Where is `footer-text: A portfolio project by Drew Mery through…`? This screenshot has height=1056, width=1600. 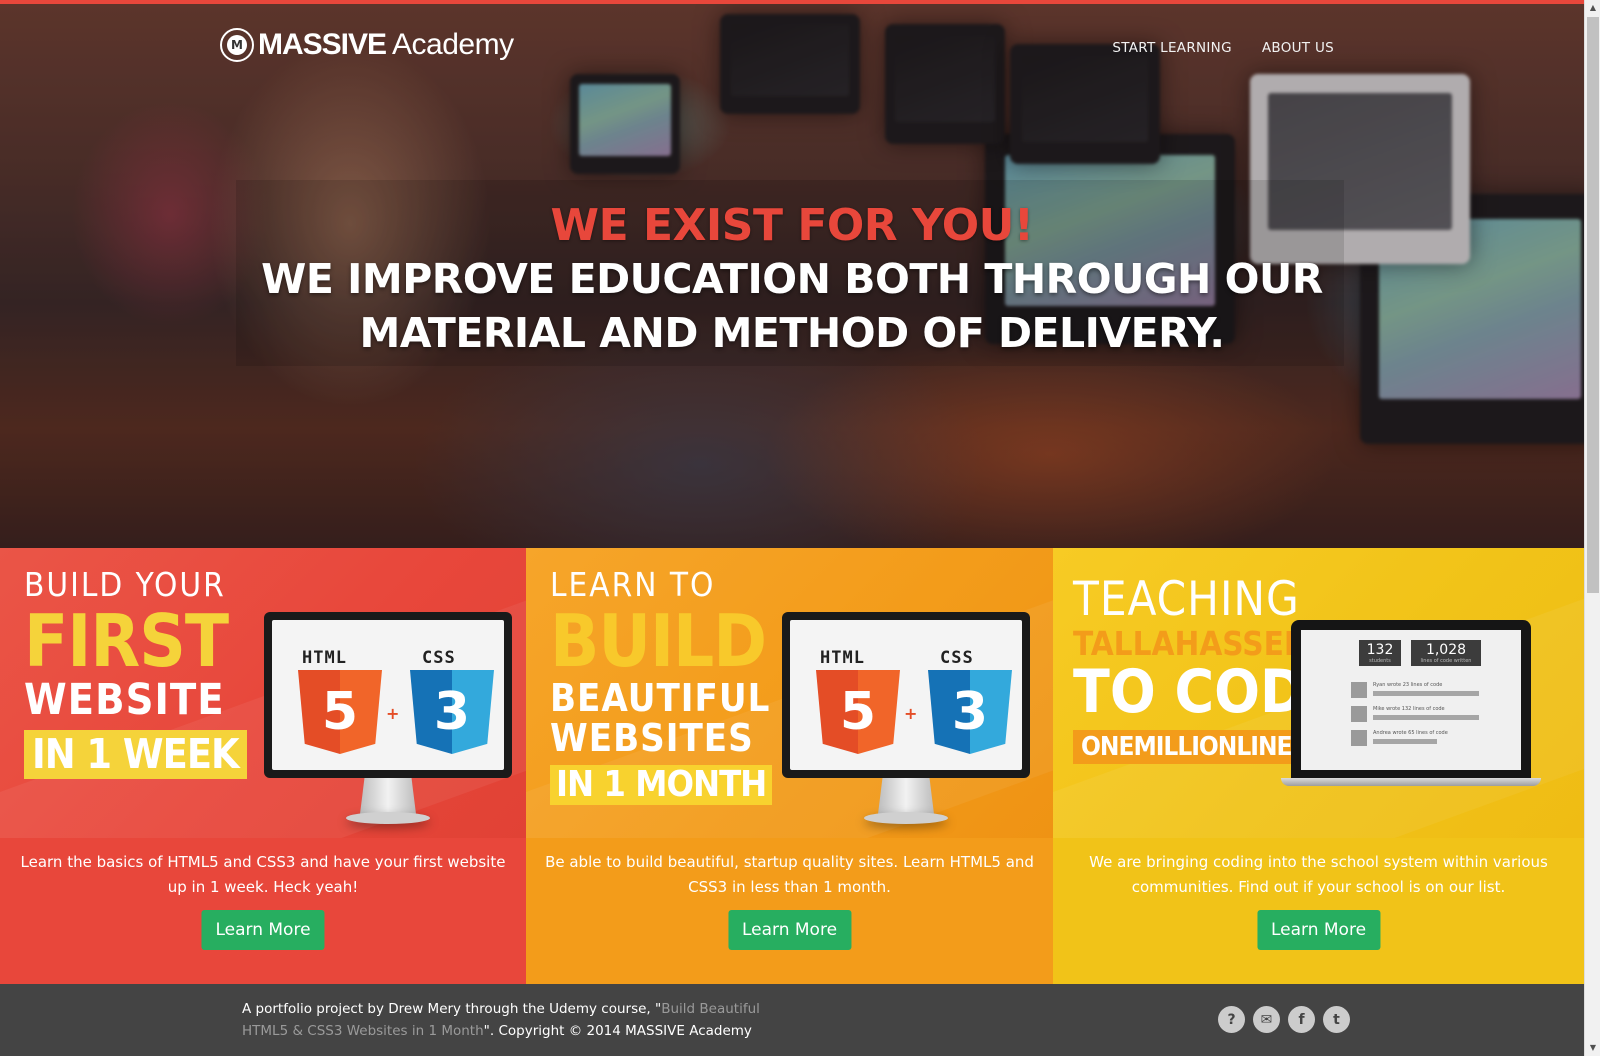
footer-text: A portfolio project by Drew Mery through… is located at coordinates (452, 1009).